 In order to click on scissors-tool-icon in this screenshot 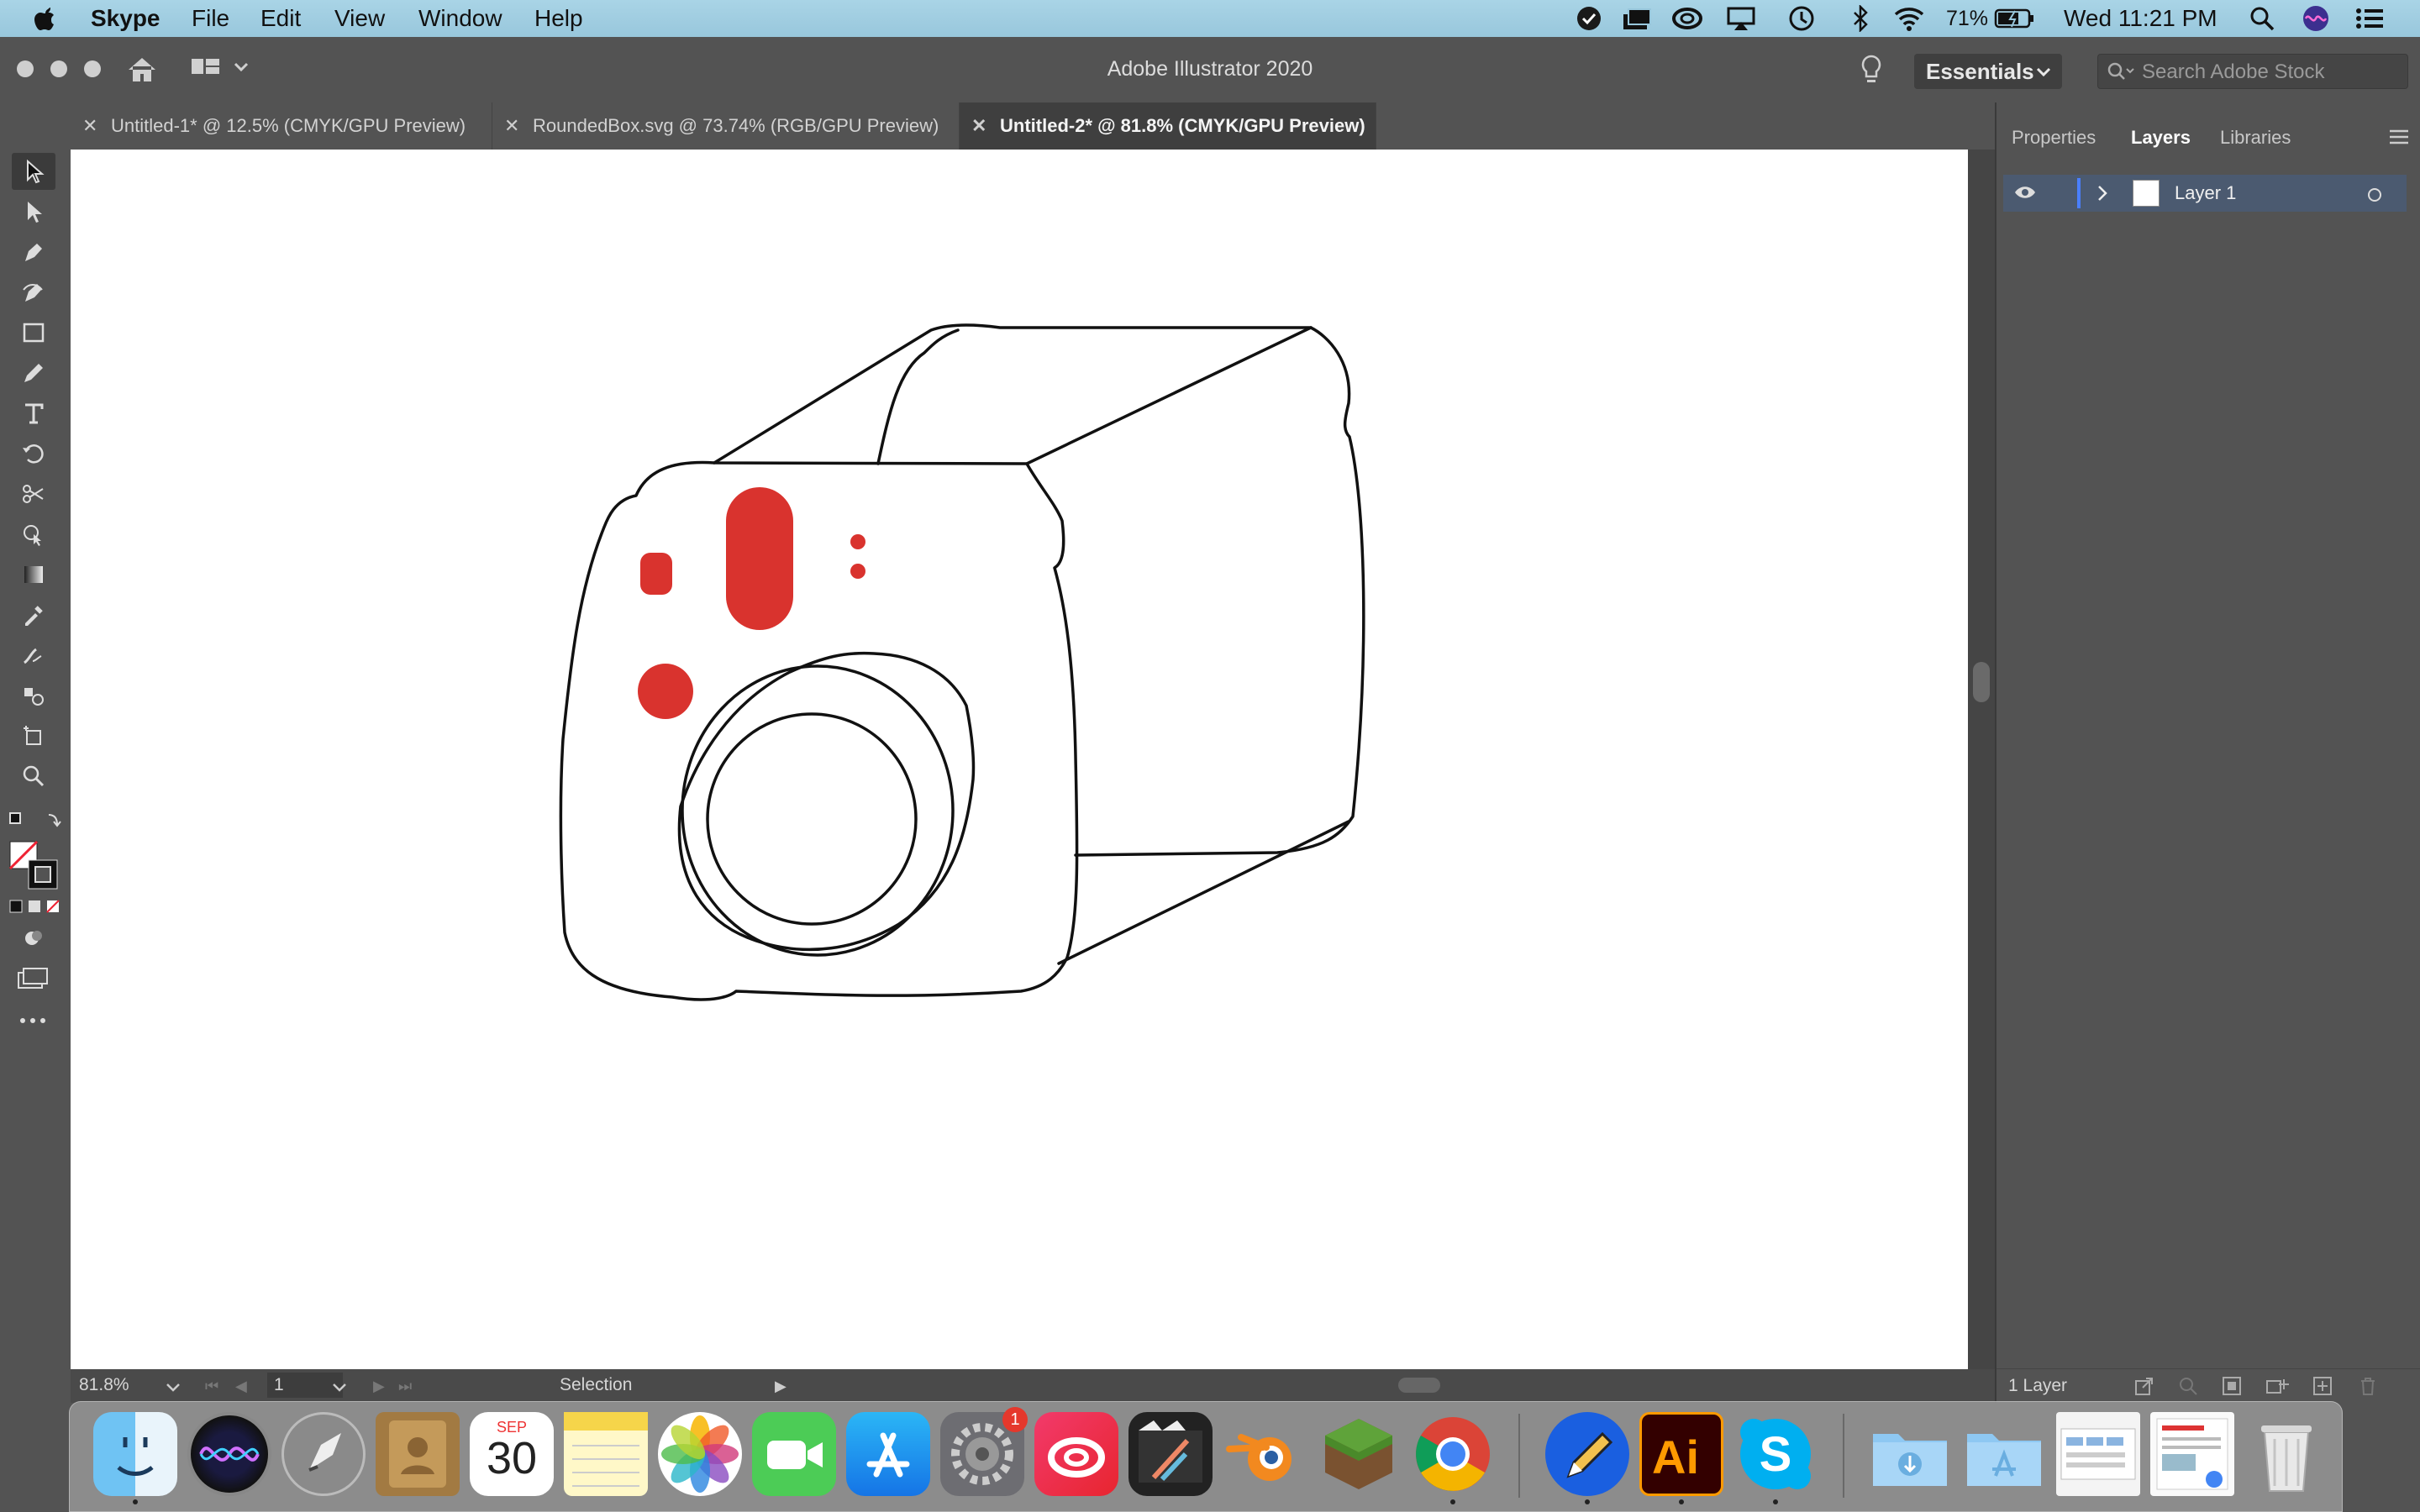, I will do `click(34, 493)`.